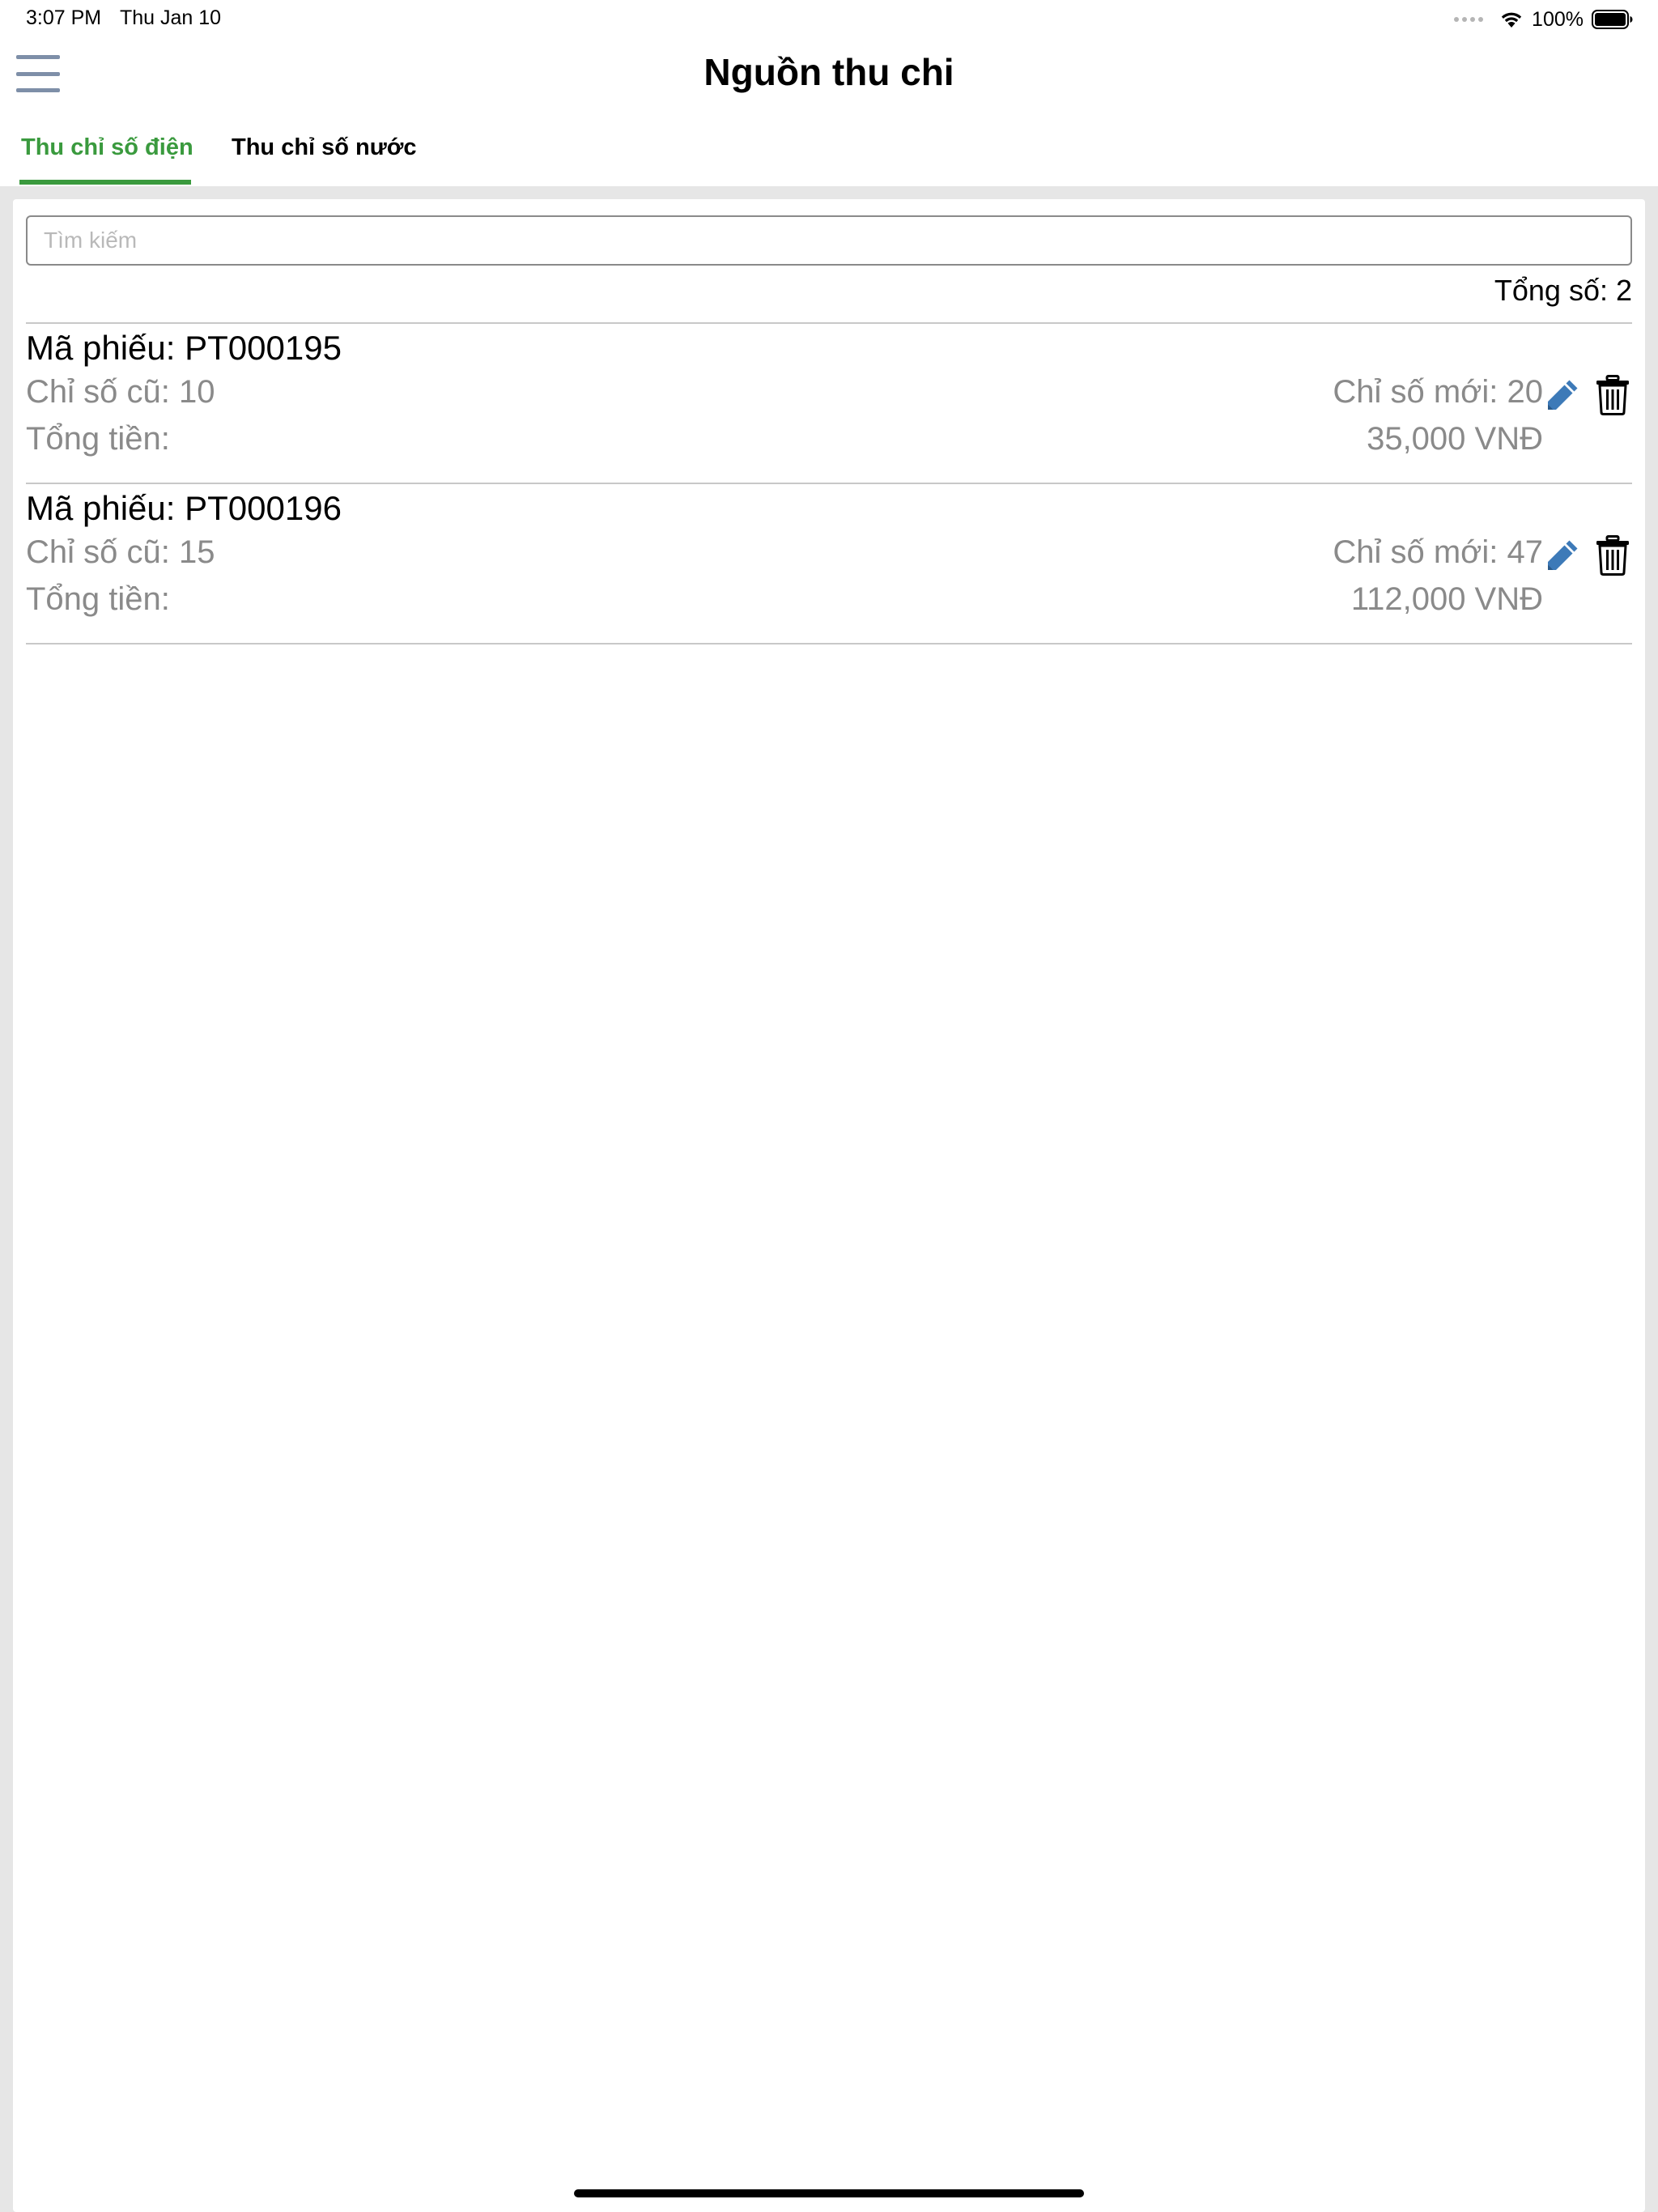  Describe the element at coordinates (829, 148) in the screenshot. I see `tab-bar: Thu chỉ số điện Thu chỉ số nước` at that location.